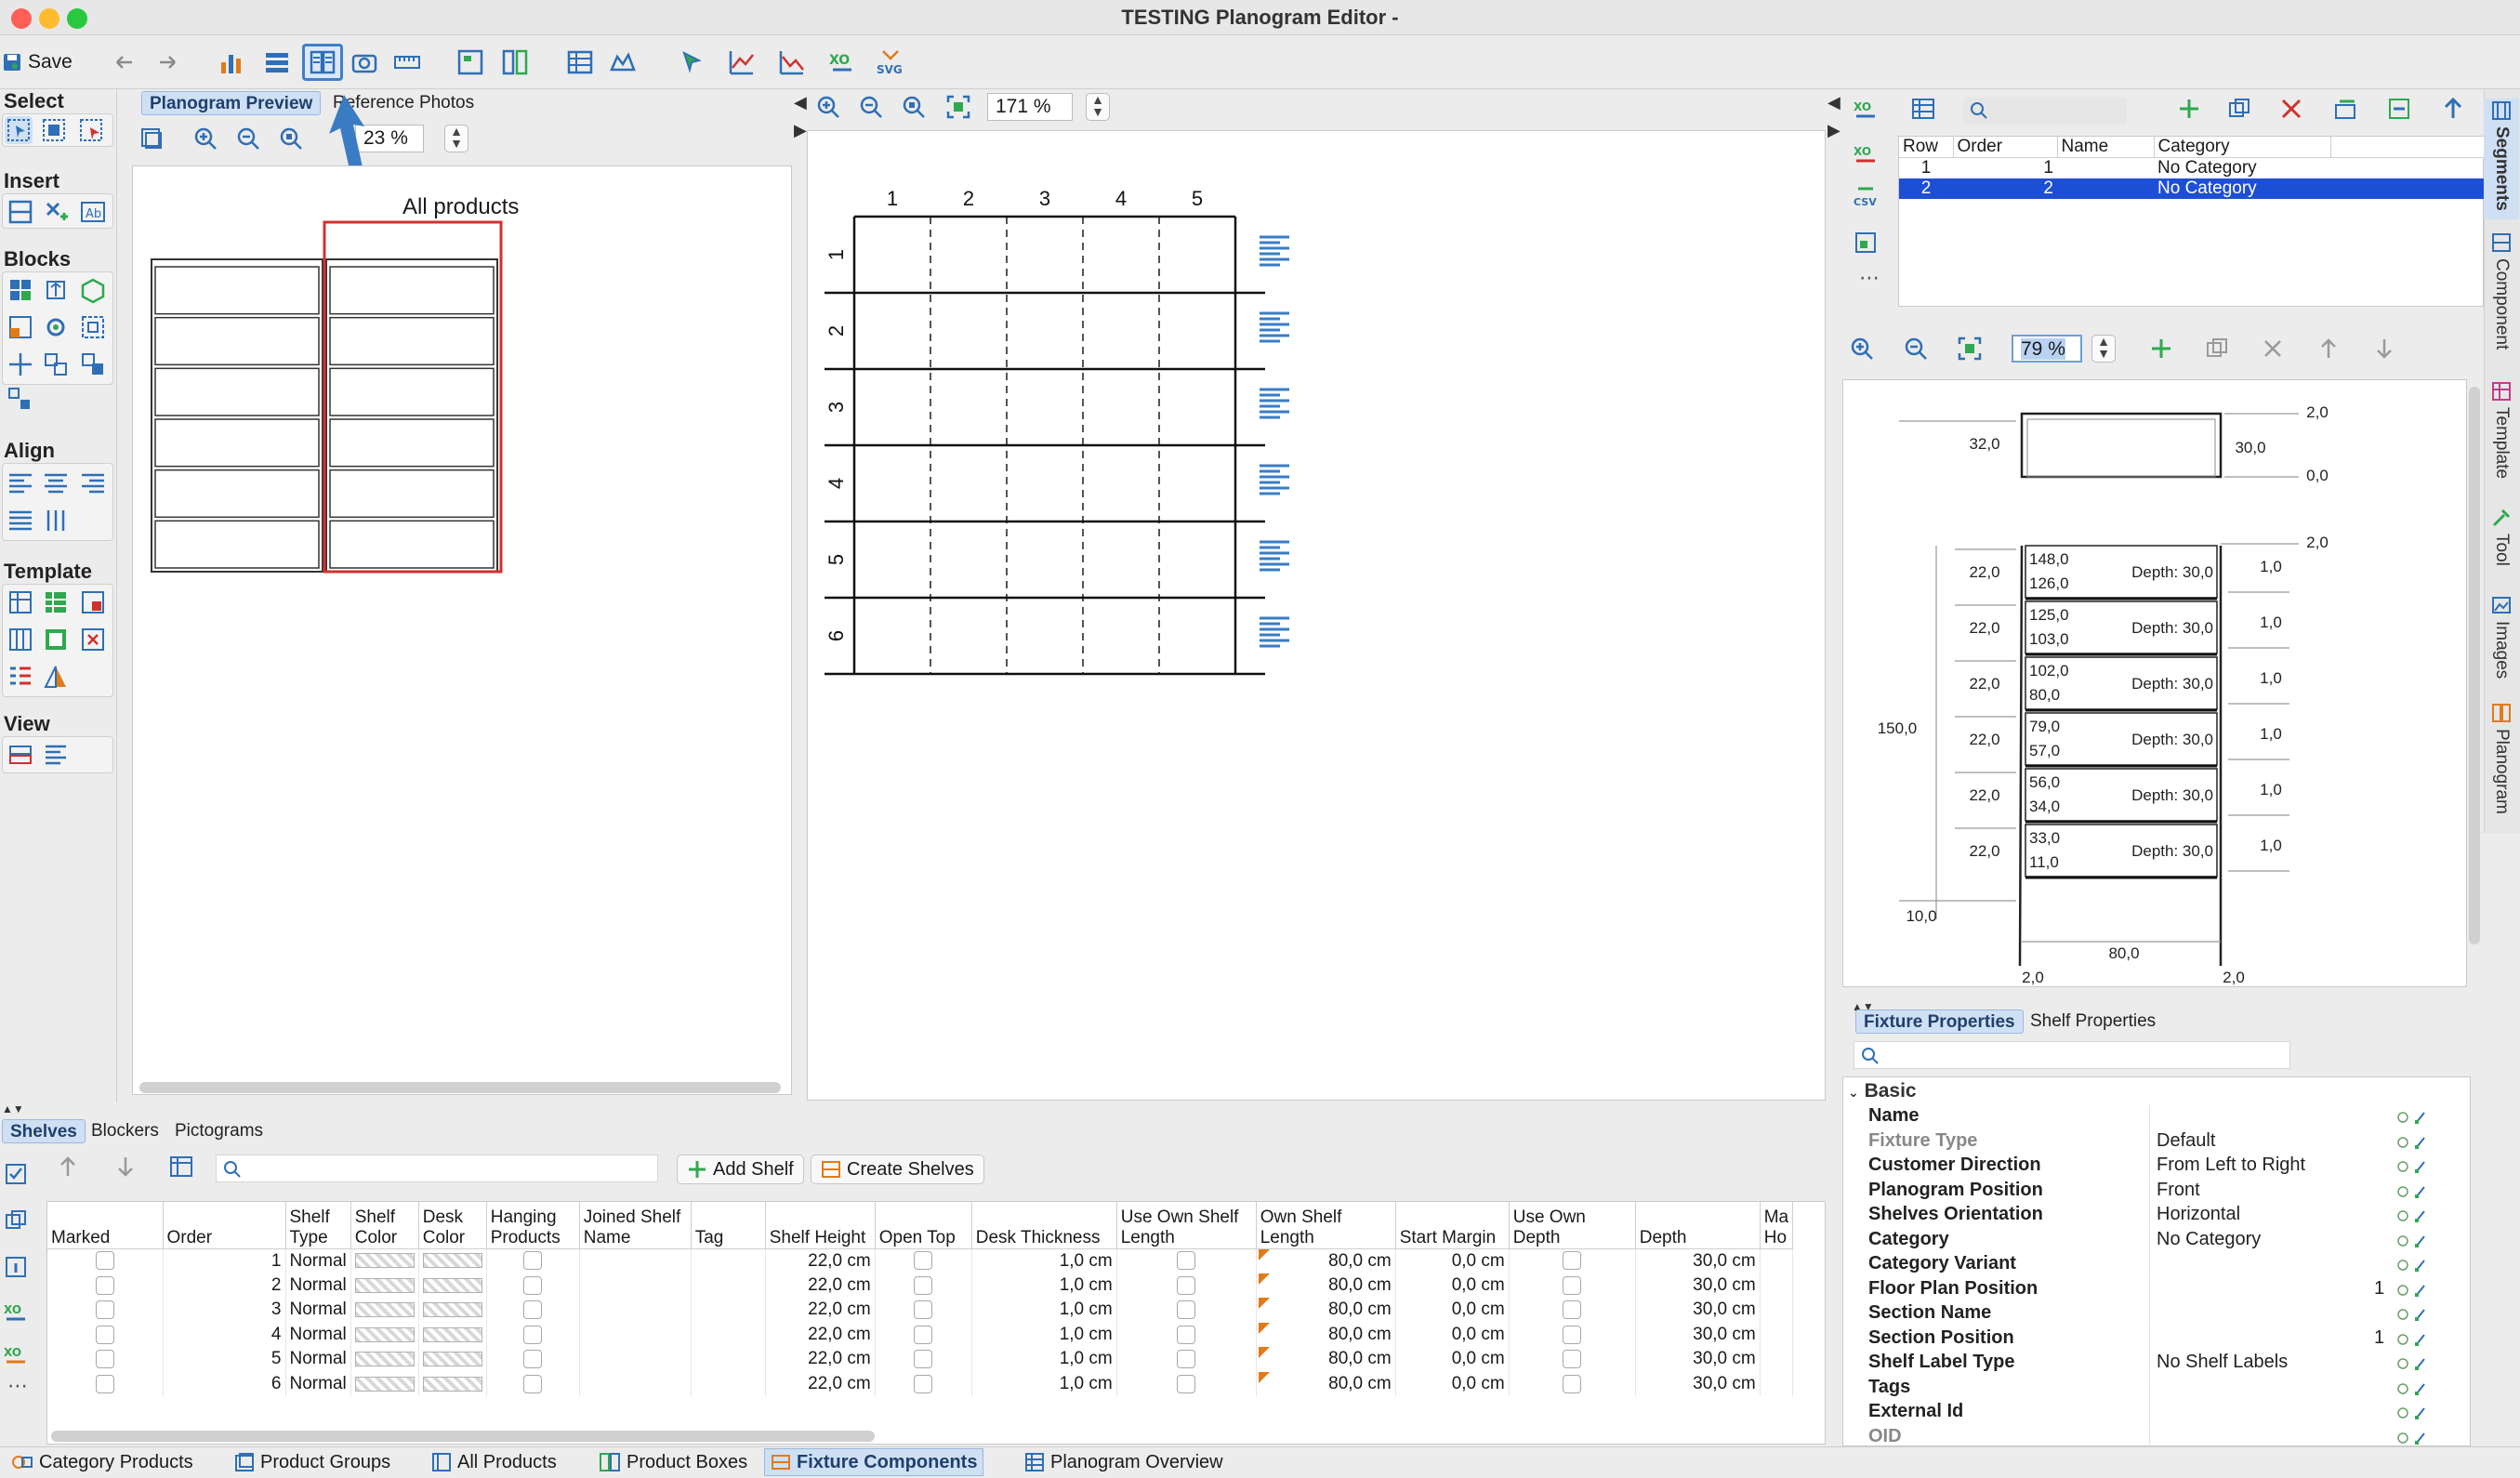 The width and height of the screenshot is (2520, 1478). I want to click on shelves-column-header: Joined Shelf Name, so click(635, 1225).